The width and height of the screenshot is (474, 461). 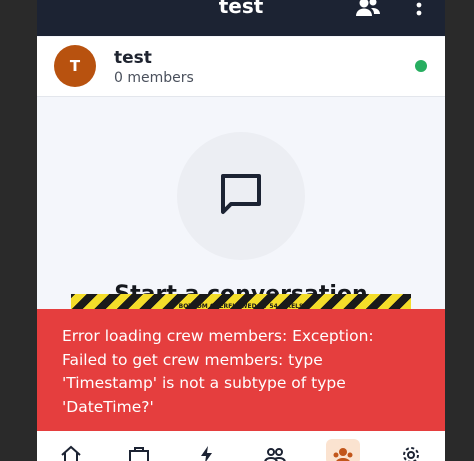 I want to click on people-icon, so click(x=368, y=8).